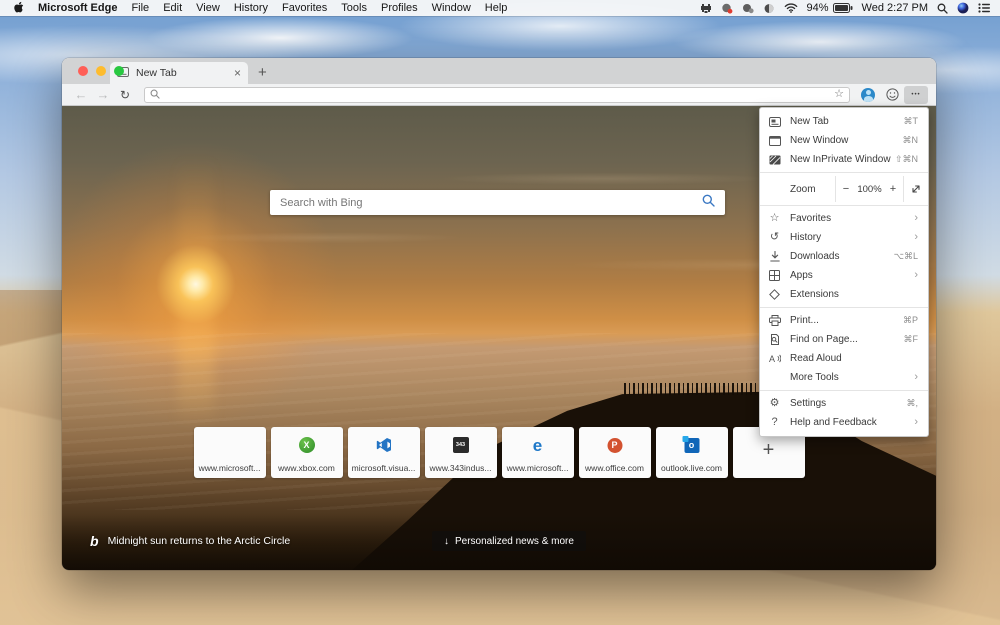 The height and width of the screenshot is (625, 1000). I want to click on menu-item-more-tools: More Tools ›, so click(844, 377).